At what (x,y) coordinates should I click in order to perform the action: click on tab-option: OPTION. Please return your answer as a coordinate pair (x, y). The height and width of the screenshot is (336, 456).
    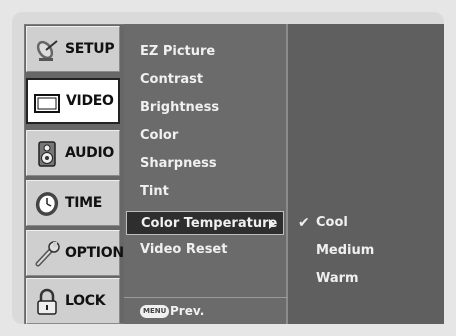
    Looking at the image, I should click on (75, 253).